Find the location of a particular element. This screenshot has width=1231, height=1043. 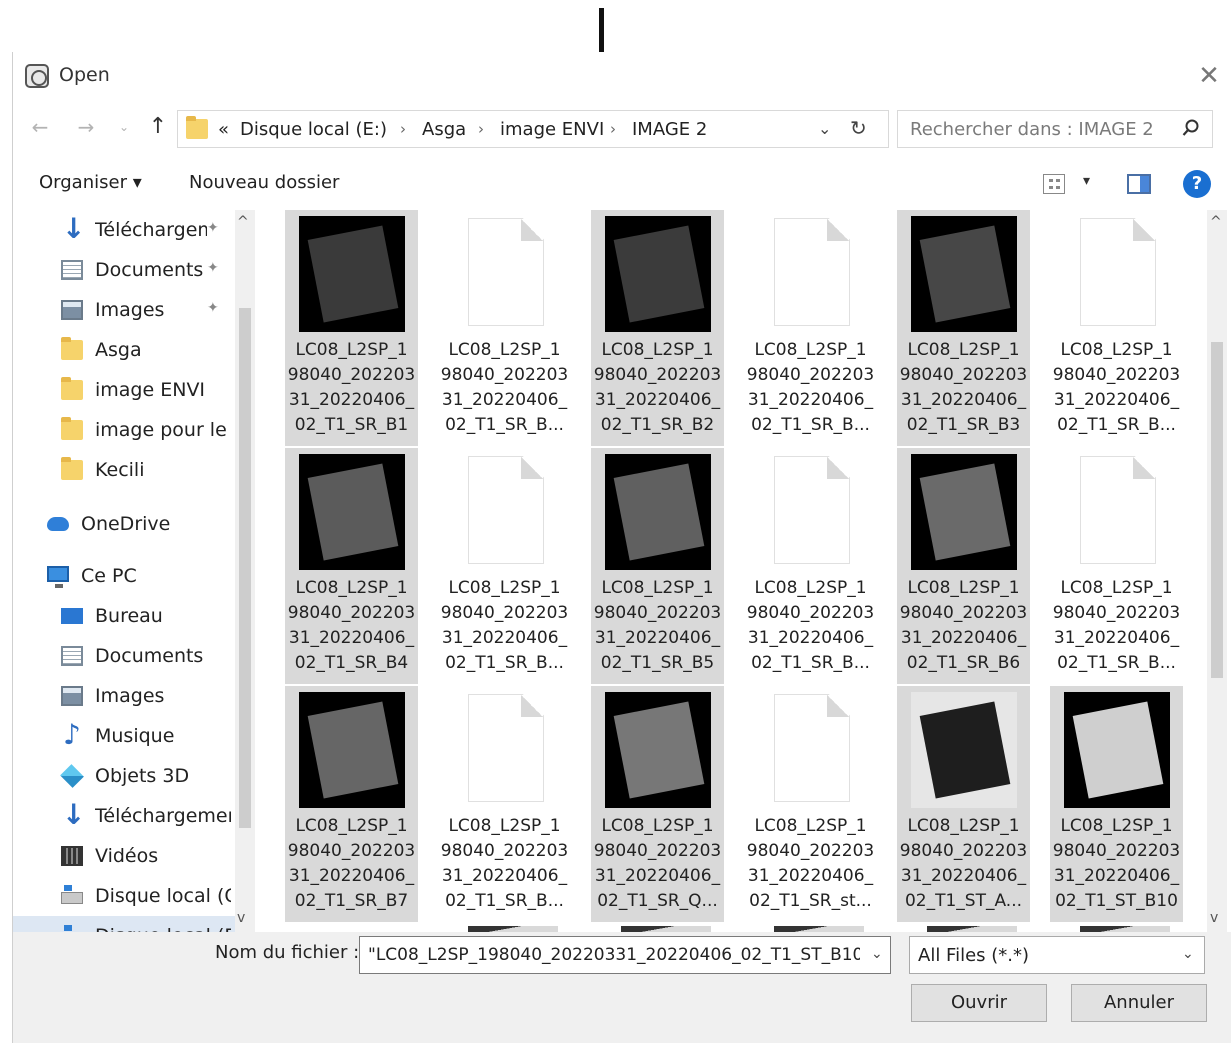

title-bar: Open ✕ is located at coordinates (622, 76).